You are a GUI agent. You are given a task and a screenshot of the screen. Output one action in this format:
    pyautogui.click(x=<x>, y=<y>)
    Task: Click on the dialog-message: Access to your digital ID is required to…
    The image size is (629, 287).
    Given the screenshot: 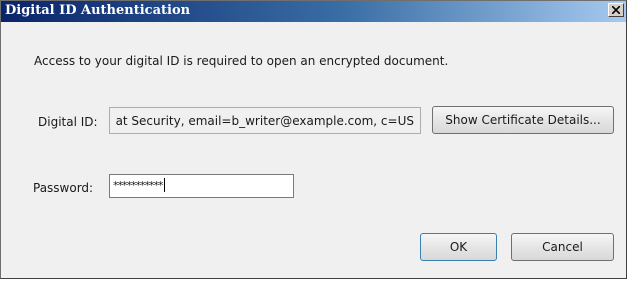 What is the action you would take?
    pyautogui.click(x=241, y=61)
    